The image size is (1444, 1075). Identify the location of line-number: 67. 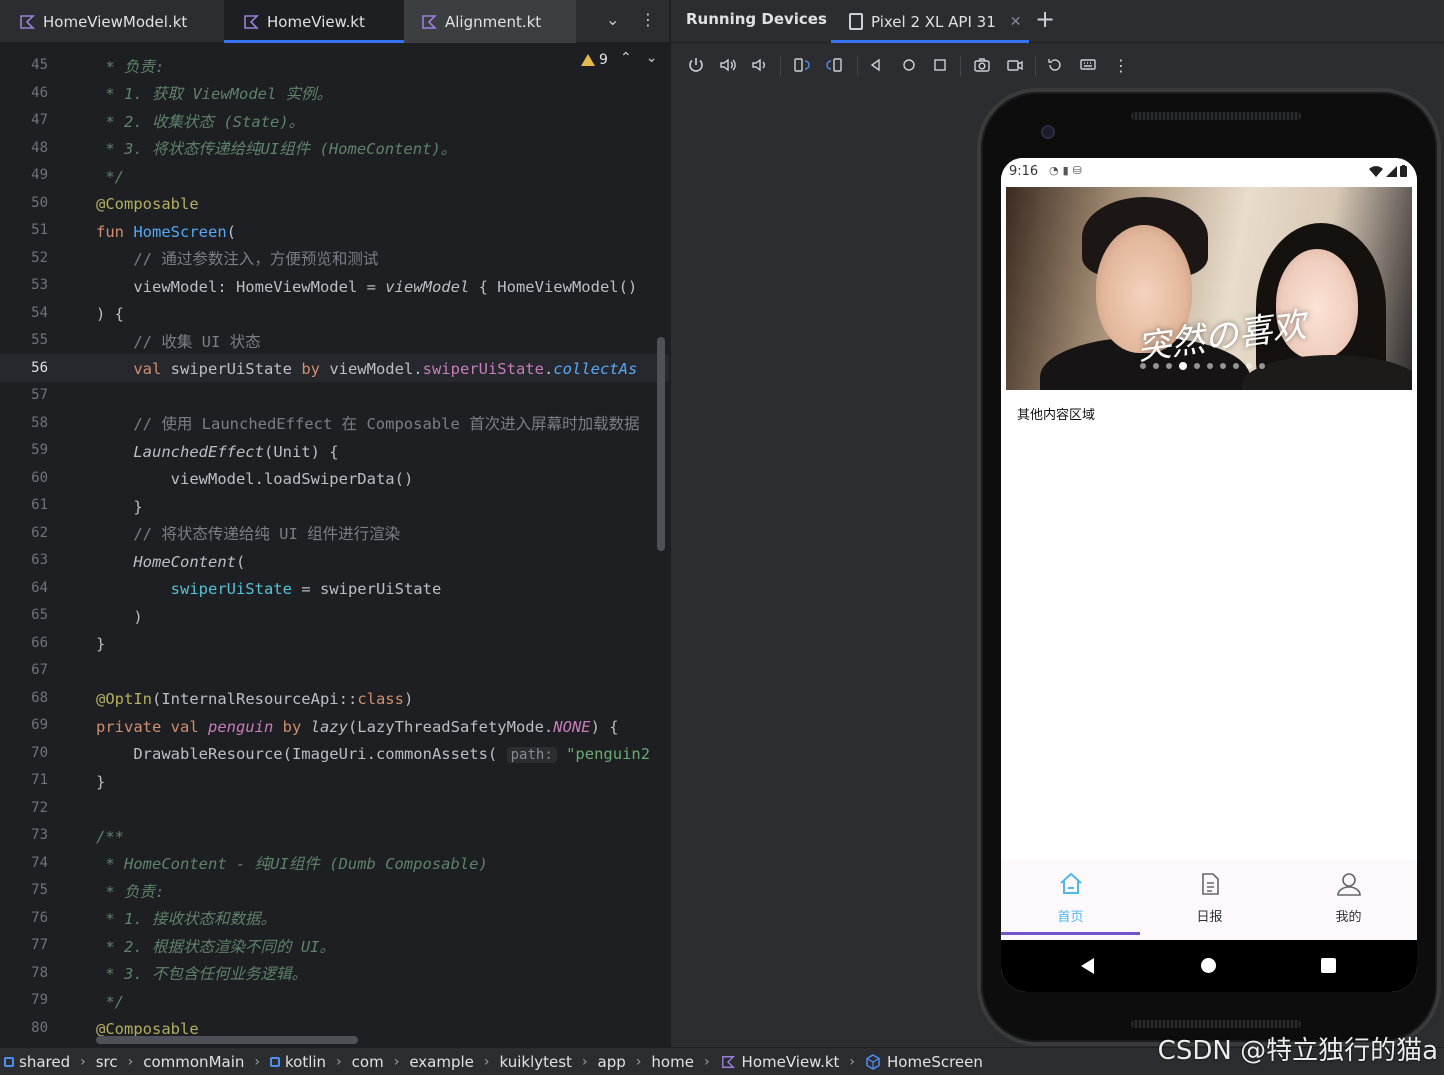
(39, 670).